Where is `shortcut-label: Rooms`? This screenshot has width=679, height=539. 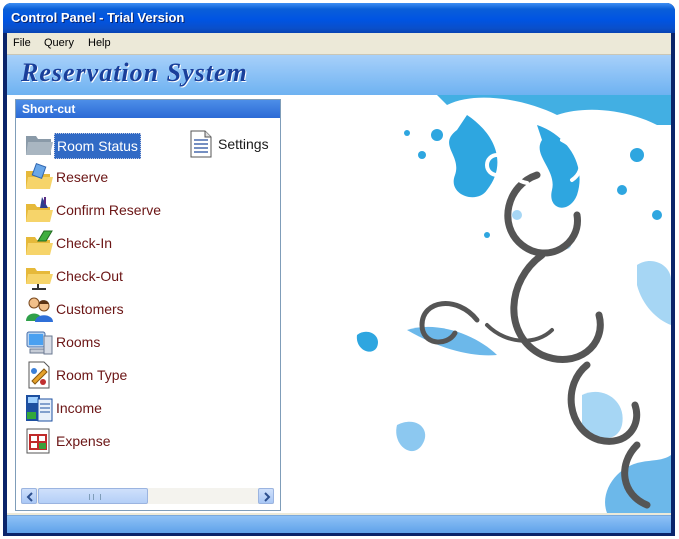
shortcut-label: Rooms is located at coordinates (78, 342).